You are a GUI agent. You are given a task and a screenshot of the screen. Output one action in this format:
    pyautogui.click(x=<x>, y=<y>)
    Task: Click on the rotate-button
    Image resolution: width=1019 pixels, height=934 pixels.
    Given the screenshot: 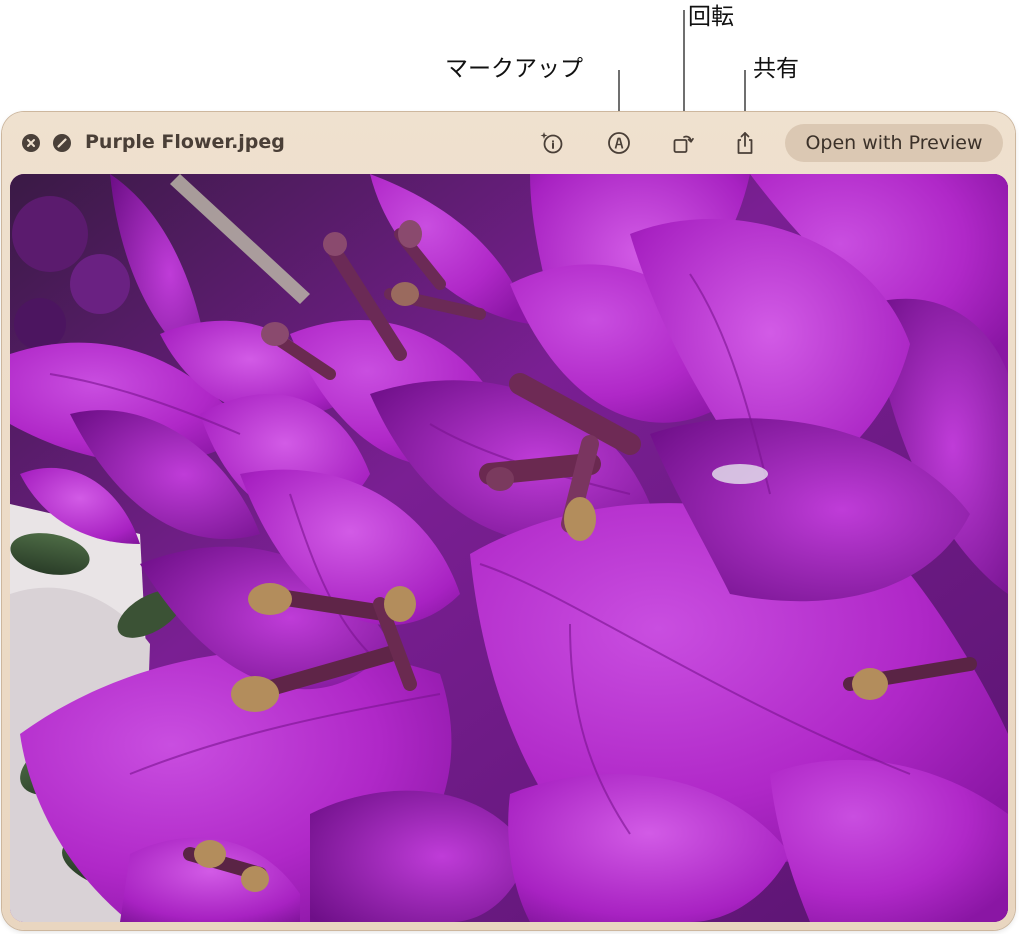 What is the action you would take?
    pyautogui.click(x=683, y=143)
    